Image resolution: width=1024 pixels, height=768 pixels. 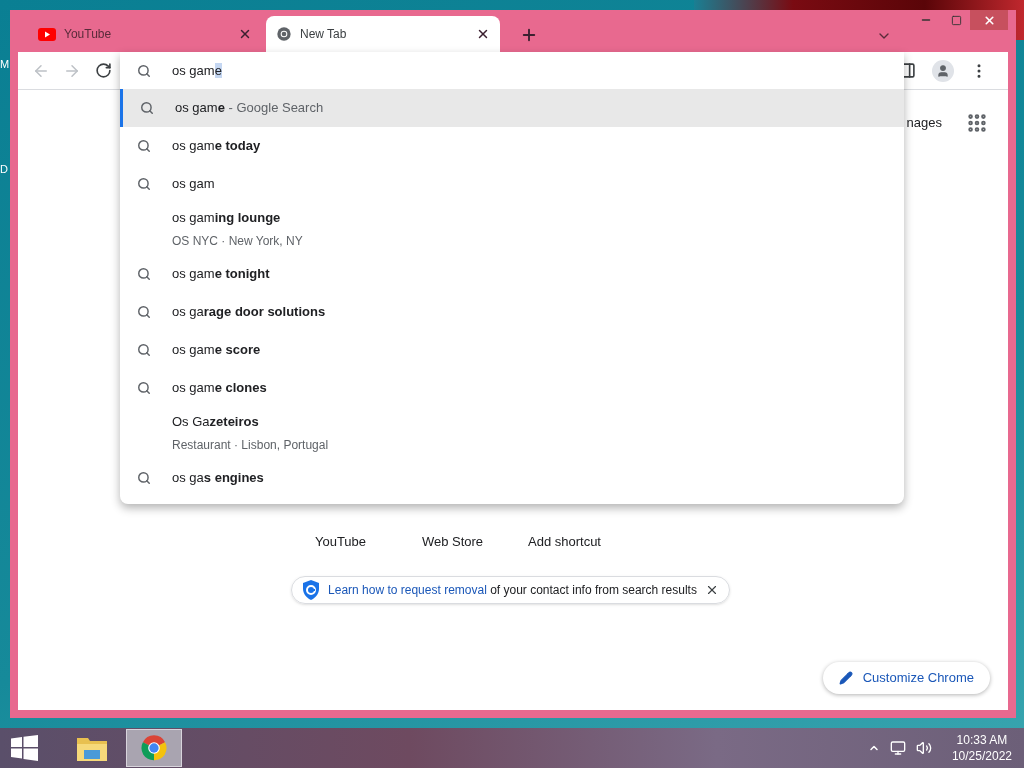 I want to click on maximize-icon, so click(x=956, y=20).